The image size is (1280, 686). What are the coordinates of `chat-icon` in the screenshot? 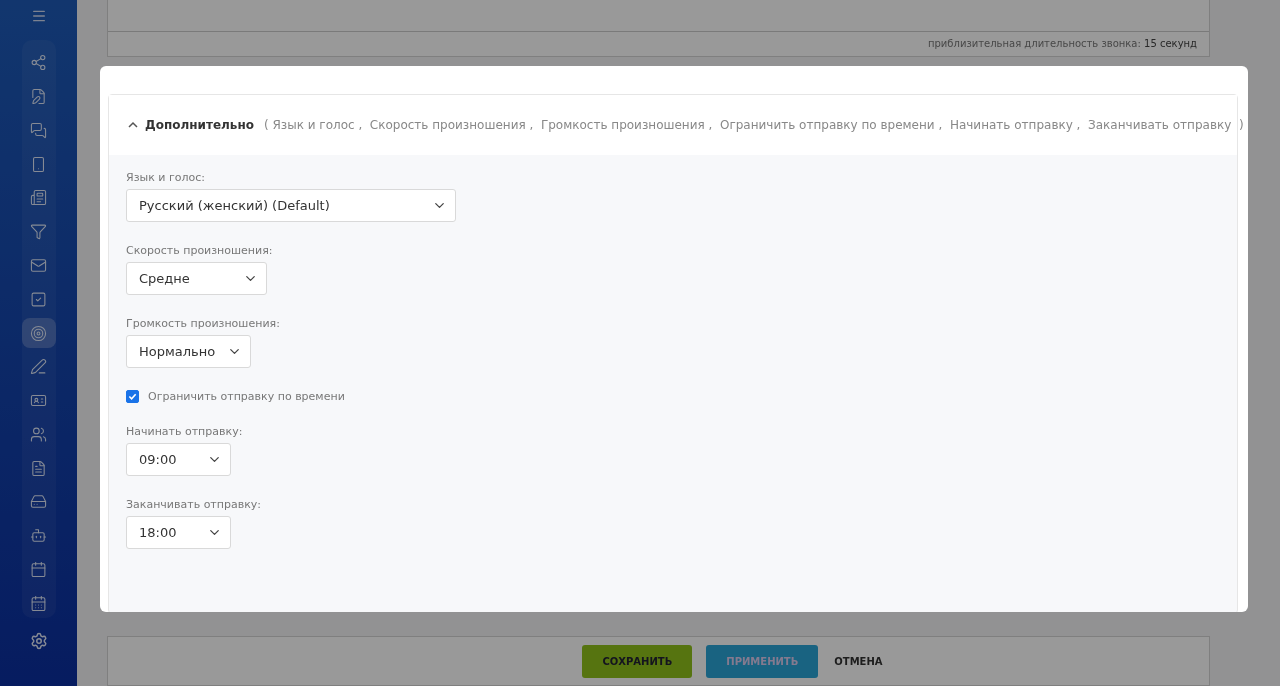 It's located at (38, 130).